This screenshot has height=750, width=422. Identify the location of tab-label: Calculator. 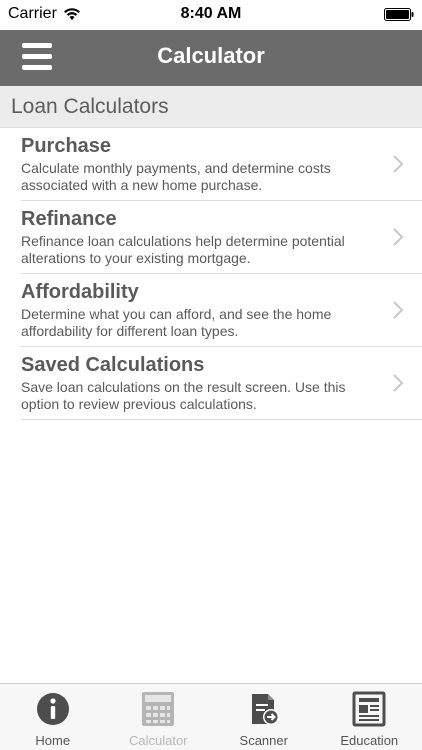
(158, 740).